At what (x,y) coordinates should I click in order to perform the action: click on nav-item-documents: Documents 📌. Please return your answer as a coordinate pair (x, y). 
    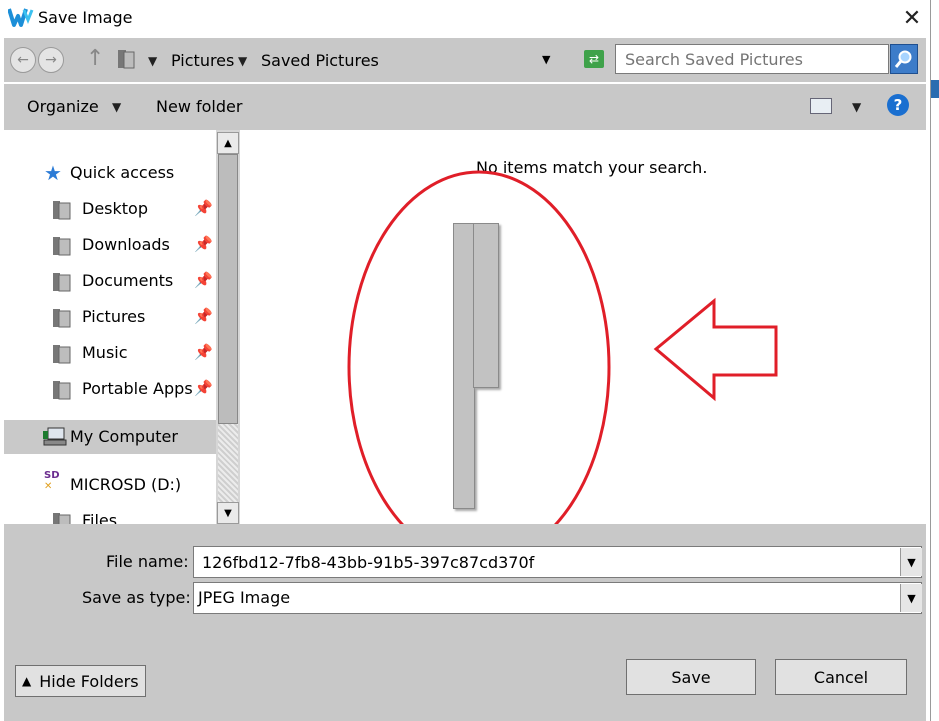
    Looking at the image, I should click on (110, 281).